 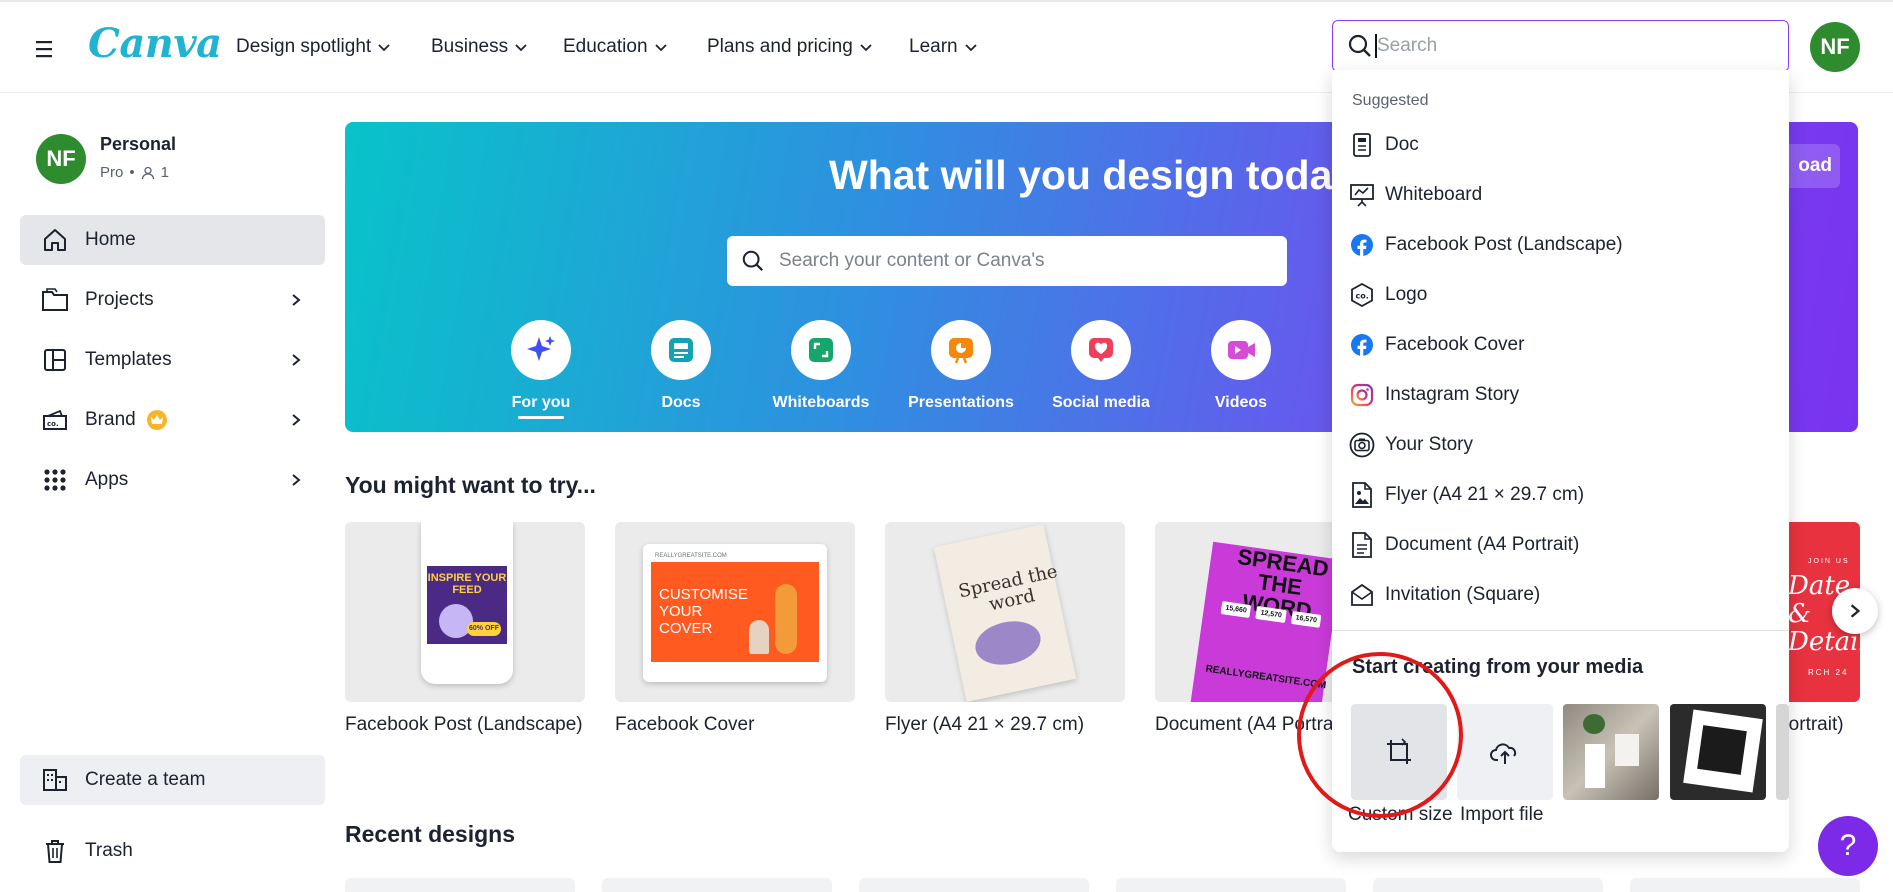 I want to click on suggestion-label: Document (A4 Portrait), so click(x=1482, y=544).